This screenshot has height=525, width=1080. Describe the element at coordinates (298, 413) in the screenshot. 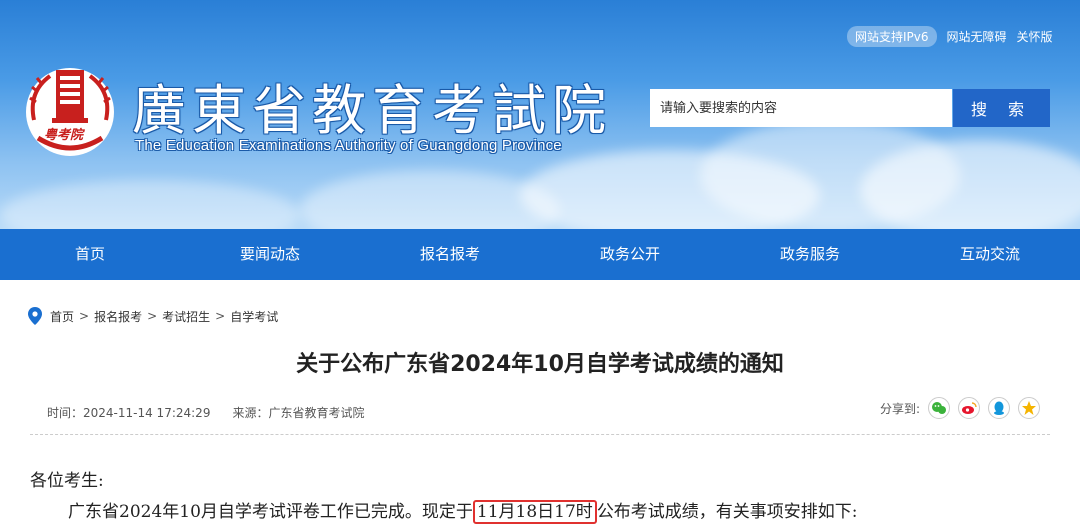

I see `article-source: 来源：广东省教育考试院` at that location.